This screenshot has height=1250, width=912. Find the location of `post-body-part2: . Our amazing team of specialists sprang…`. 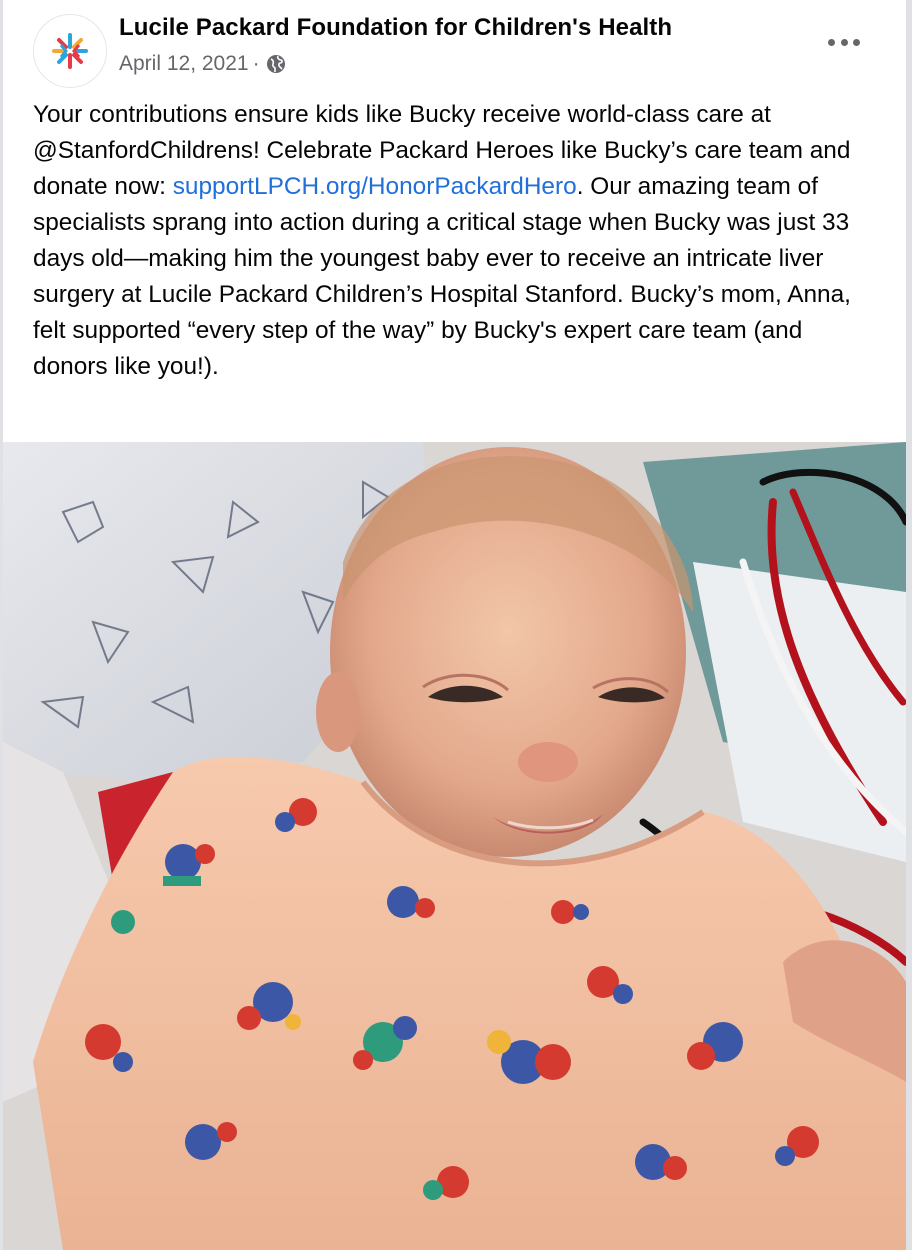

post-body-part2: . Our amazing team of specialists sprang… is located at coordinates (442, 276).